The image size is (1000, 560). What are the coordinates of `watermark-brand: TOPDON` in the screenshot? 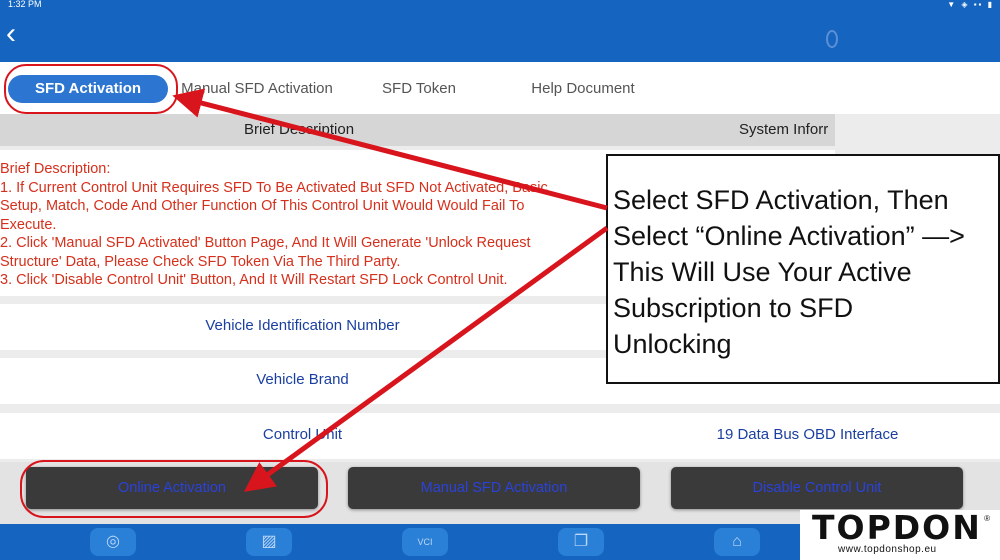 It's located at (897, 527).